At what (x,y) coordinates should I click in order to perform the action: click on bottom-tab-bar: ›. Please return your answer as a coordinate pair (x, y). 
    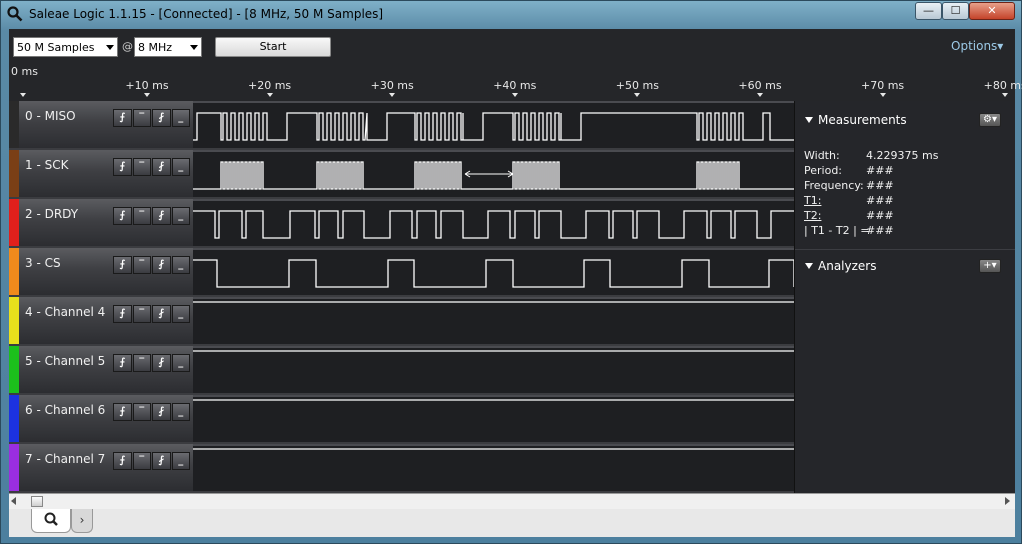
    Looking at the image, I should click on (512, 523).